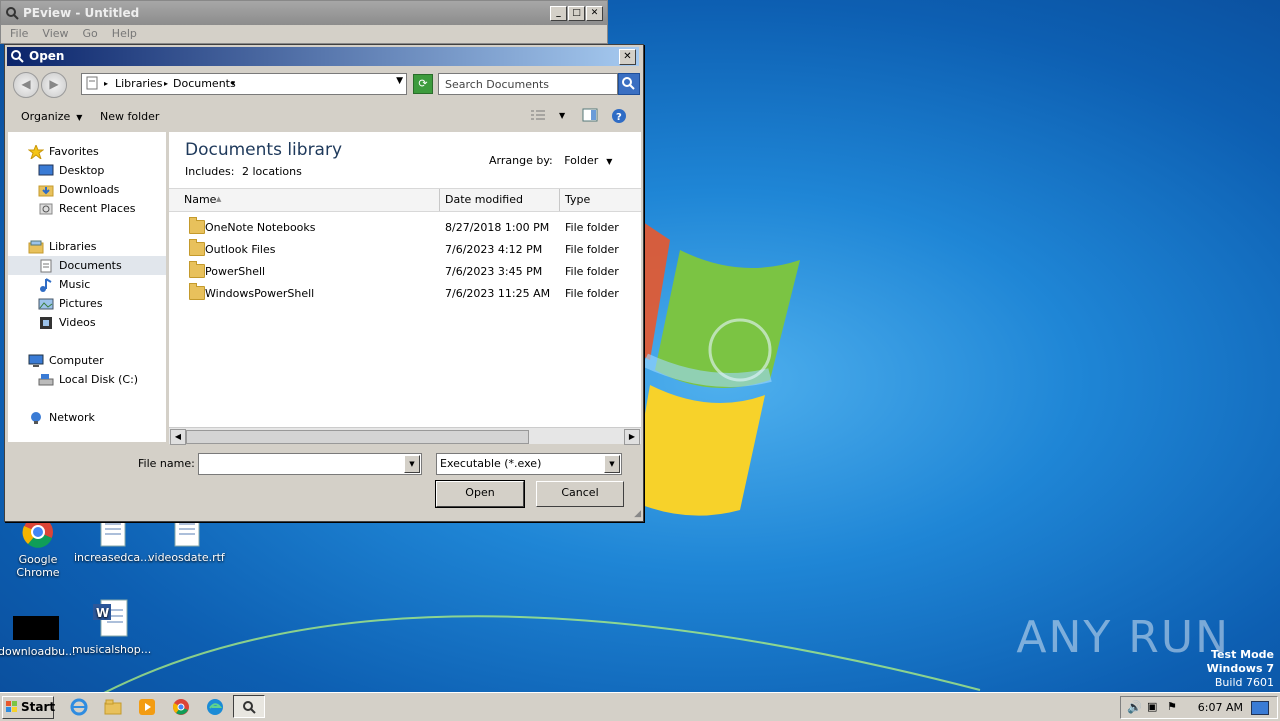  Describe the element at coordinates (264, 150) in the screenshot. I see `library-title: Documents library` at that location.